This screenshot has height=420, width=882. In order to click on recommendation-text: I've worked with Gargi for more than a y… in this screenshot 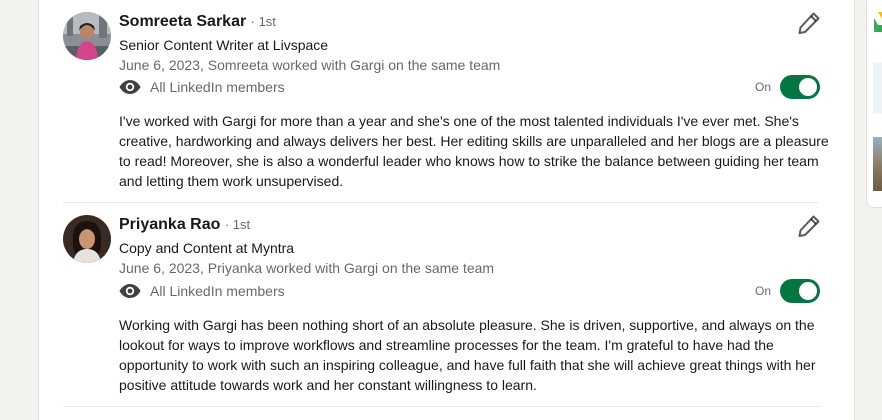, I will do `click(474, 151)`.